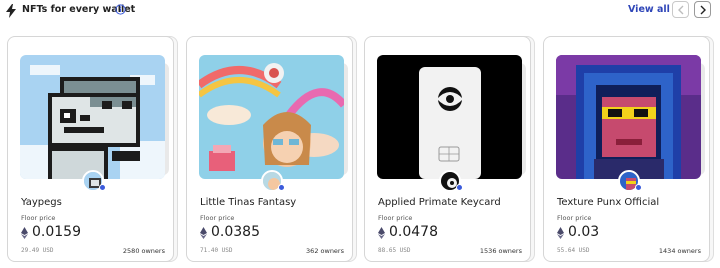 This screenshot has width=720, height=268. What do you see at coordinates (143, 251) in the screenshot?
I see `owners-count: 2580 owners` at bounding box center [143, 251].